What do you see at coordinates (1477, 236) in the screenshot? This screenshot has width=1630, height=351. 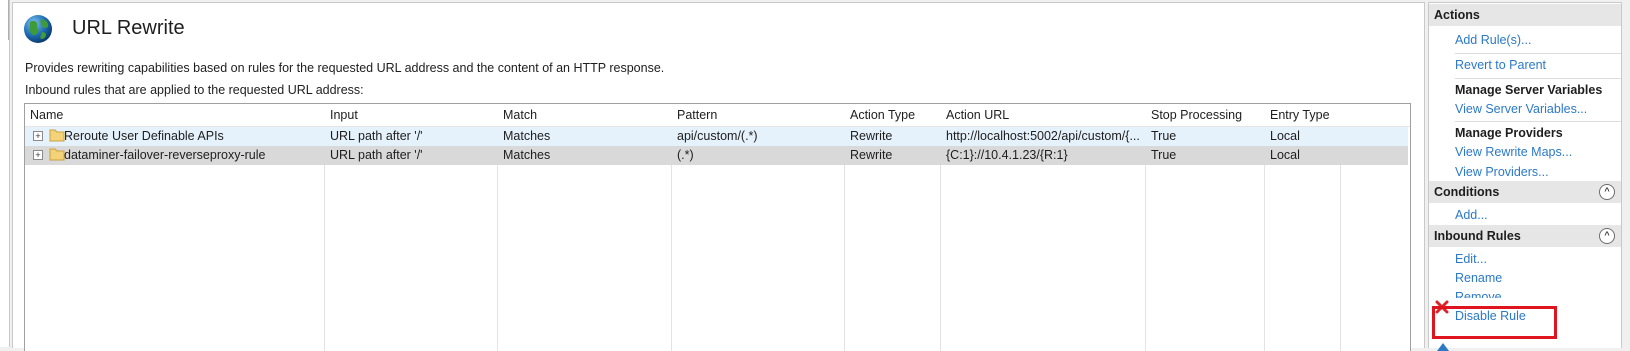 I see `inbound-rules-label: Inbound Rules` at bounding box center [1477, 236].